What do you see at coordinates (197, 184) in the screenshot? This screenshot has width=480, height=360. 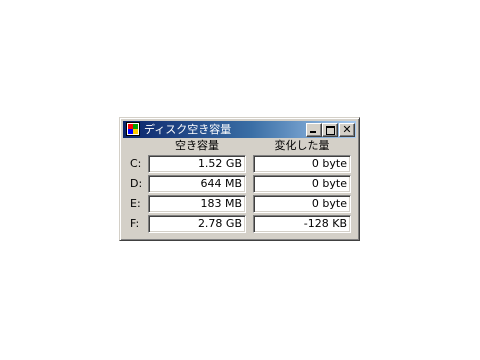 I see `free-space-field: 644 MB` at bounding box center [197, 184].